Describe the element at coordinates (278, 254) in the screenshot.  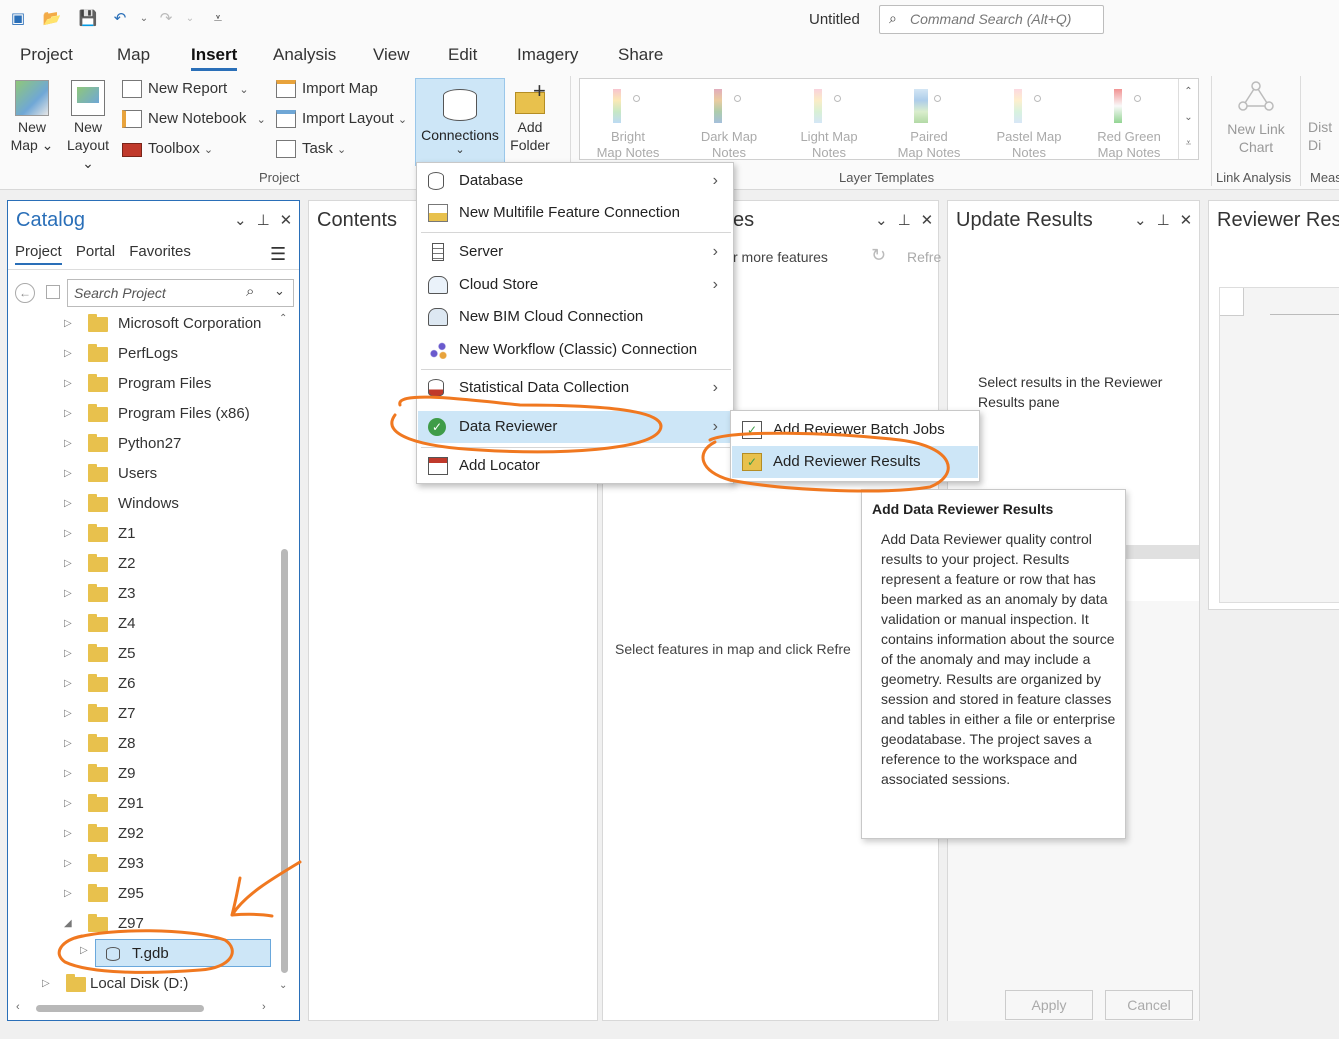
I see `catalog-menu-icon: ☰` at that location.